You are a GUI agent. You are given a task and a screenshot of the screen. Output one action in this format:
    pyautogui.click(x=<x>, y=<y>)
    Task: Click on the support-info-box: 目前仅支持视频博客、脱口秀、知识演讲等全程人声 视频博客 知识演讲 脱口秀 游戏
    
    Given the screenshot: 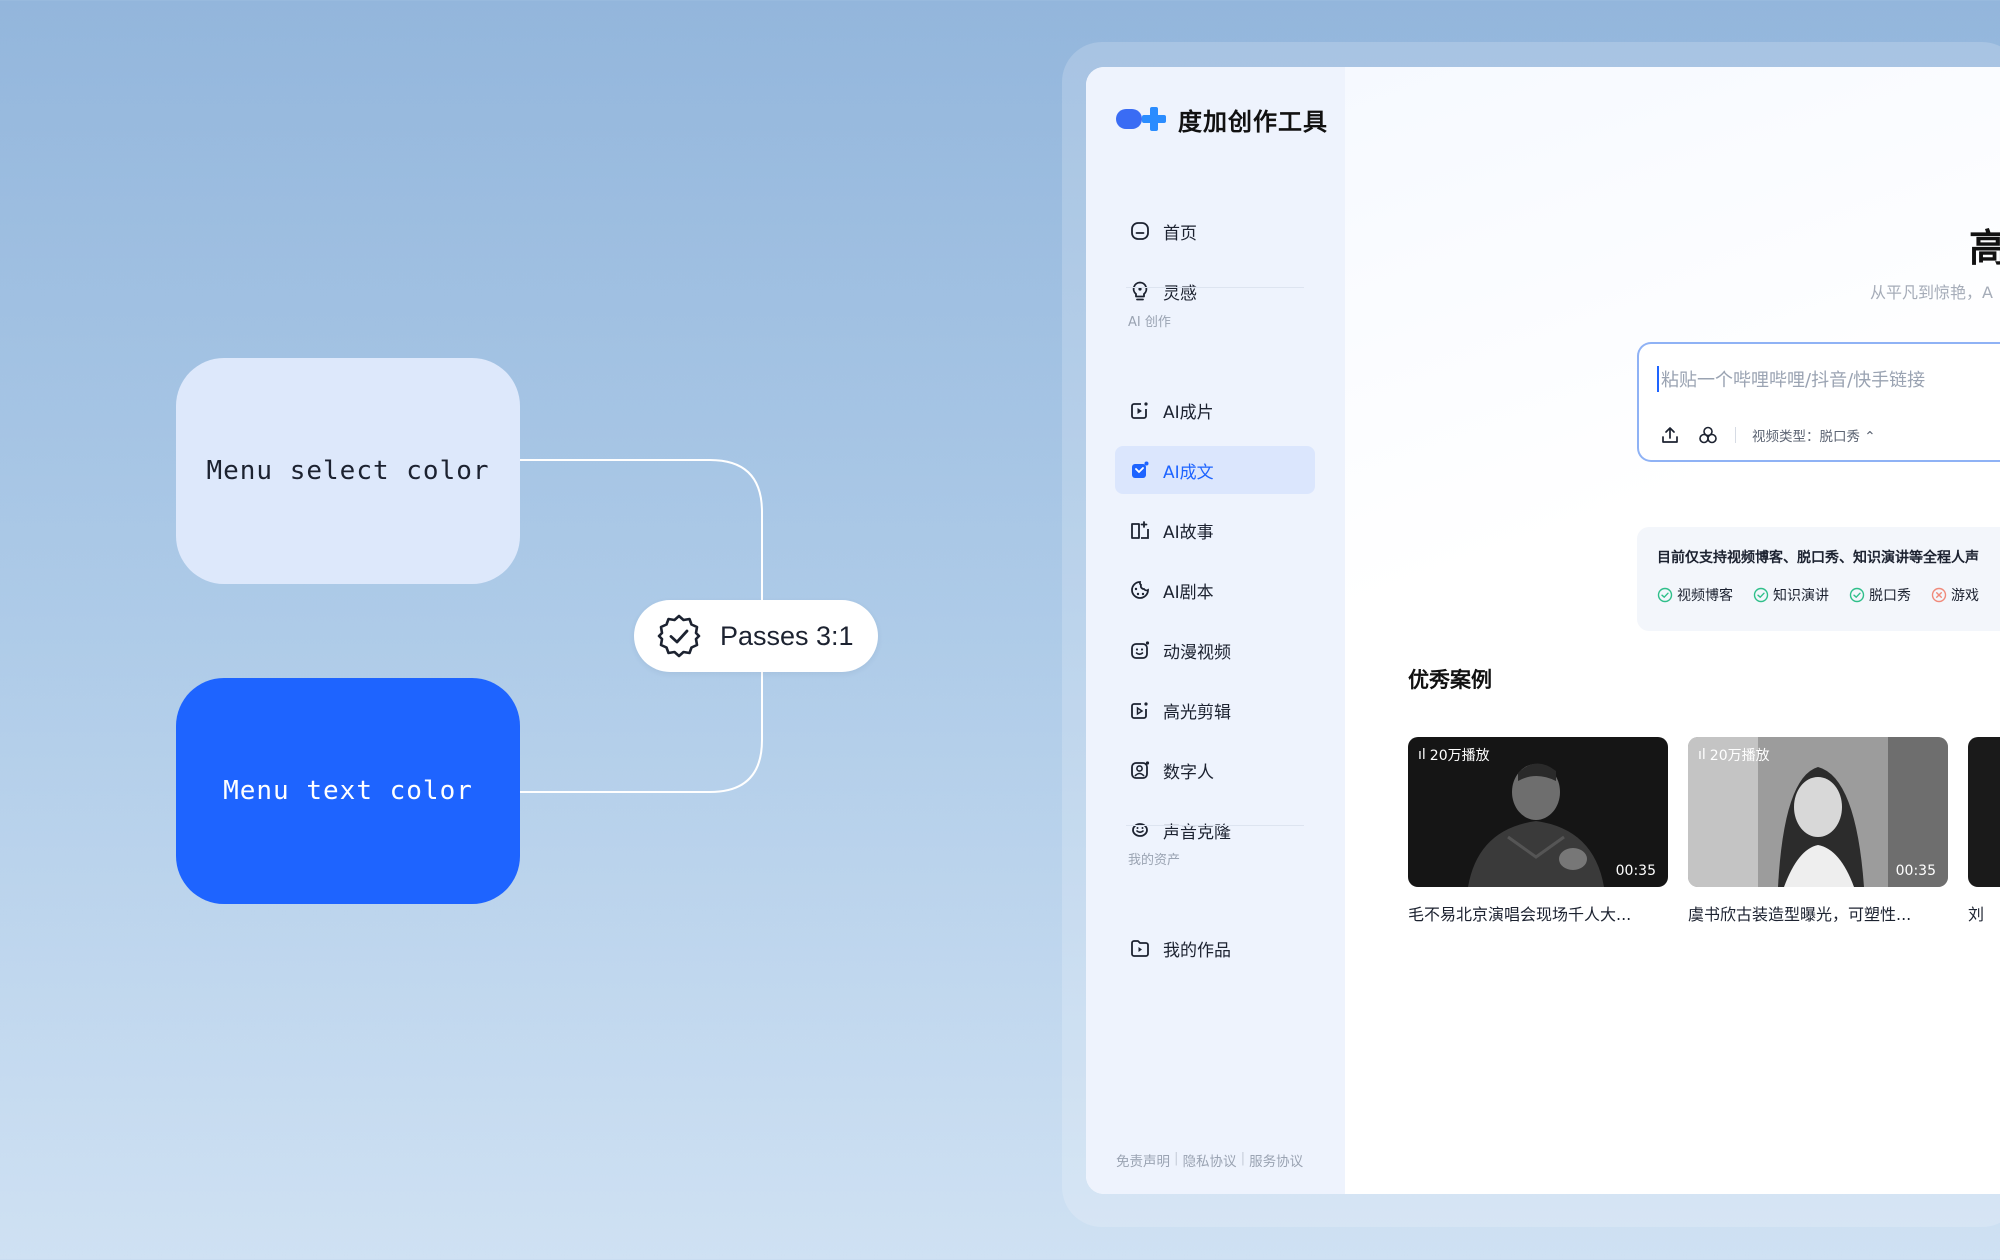 What is the action you would take?
    pyautogui.click(x=1818, y=579)
    